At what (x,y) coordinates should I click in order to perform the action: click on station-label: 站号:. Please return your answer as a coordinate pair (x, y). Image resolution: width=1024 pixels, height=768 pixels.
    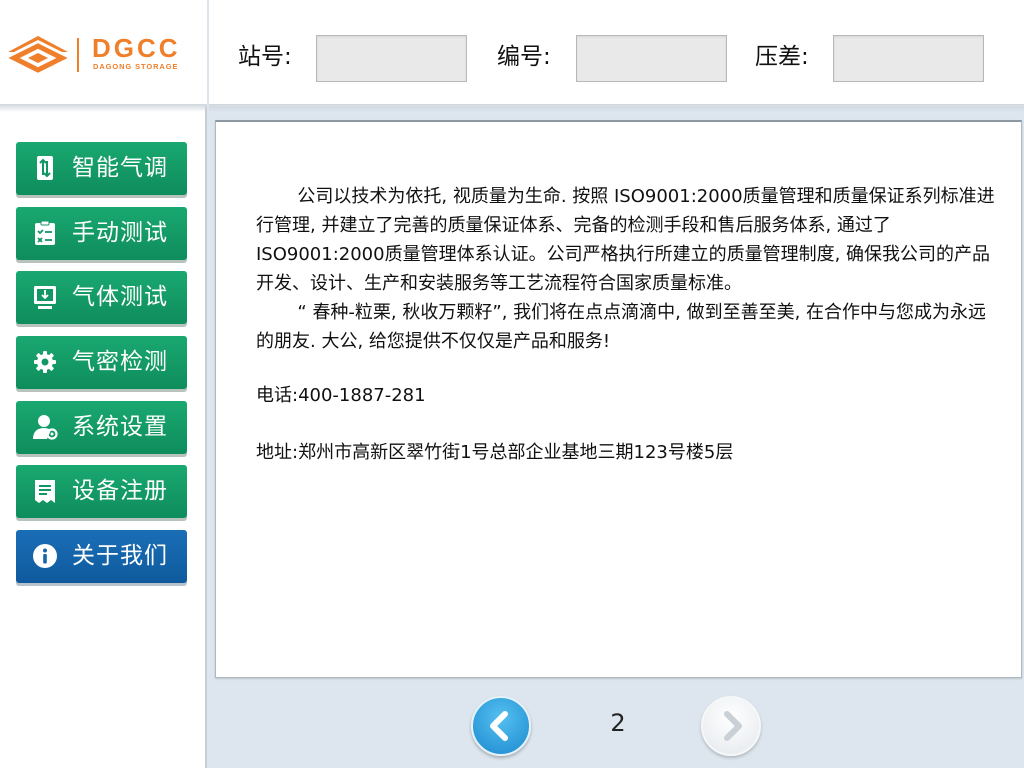
    Looking at the image, I should click on (265, 57).